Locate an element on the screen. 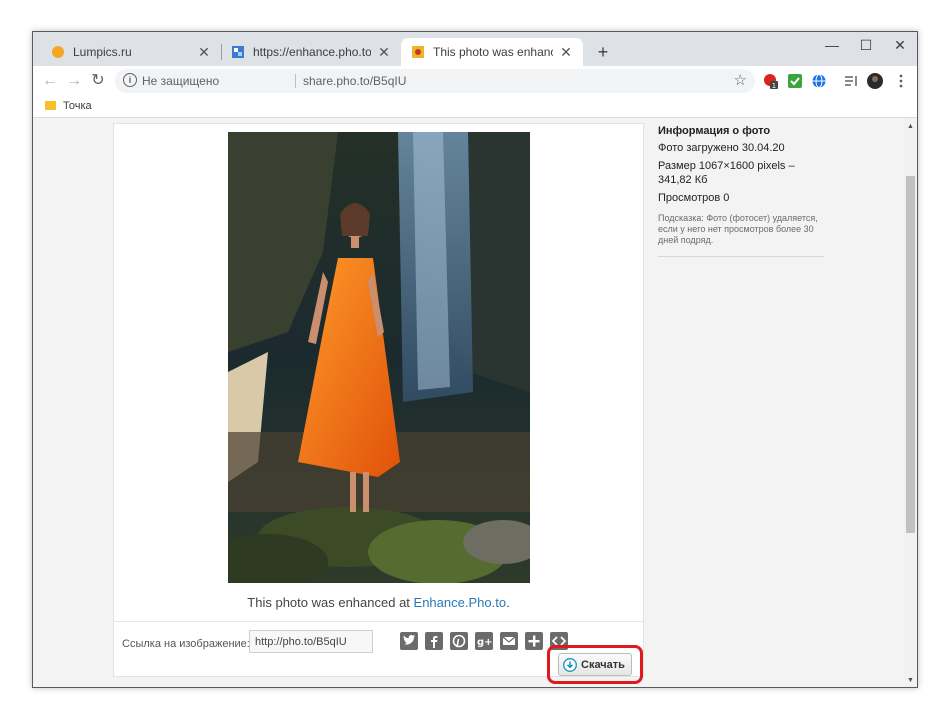 This screenshot has width=950, height=720. forward-button: → is located at coordinates (74, 81).